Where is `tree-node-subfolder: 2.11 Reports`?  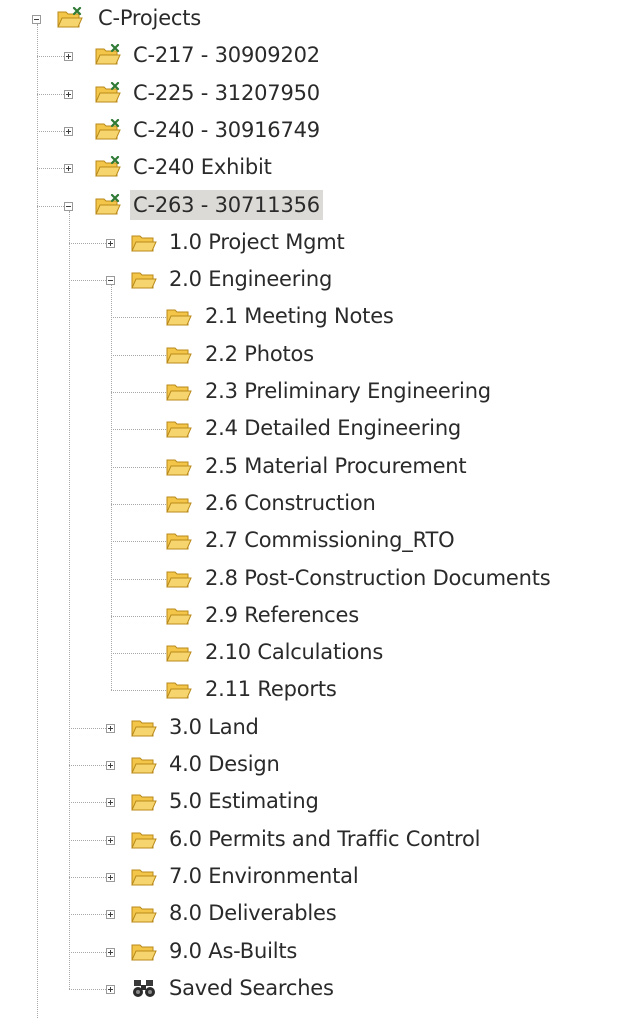
tree-node-subfolder: 2.11 Reports is located at coordinates (310, 690).